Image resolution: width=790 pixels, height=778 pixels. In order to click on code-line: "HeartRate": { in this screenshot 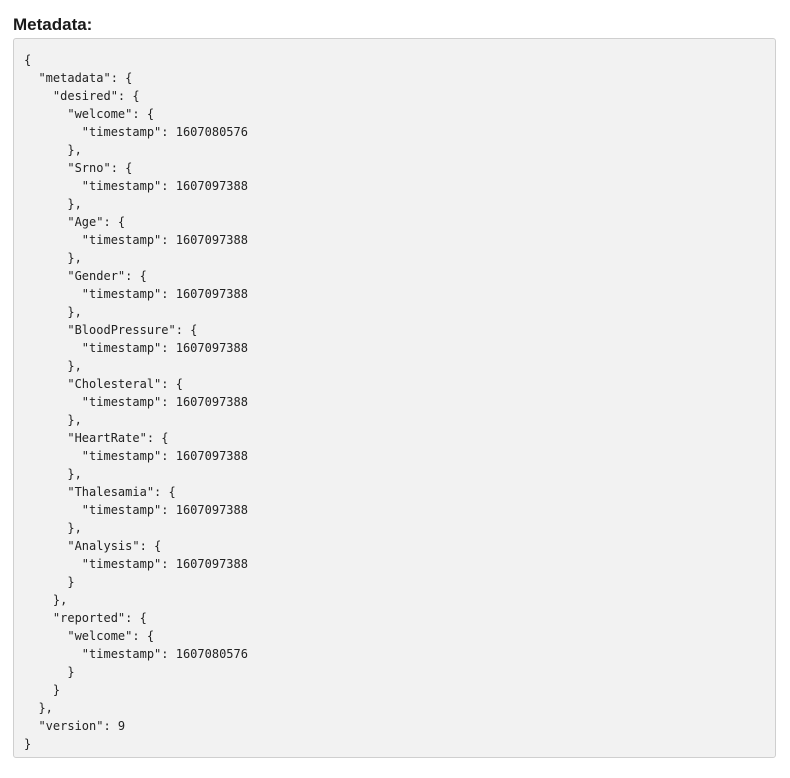, I will do `click(96, 438)`.